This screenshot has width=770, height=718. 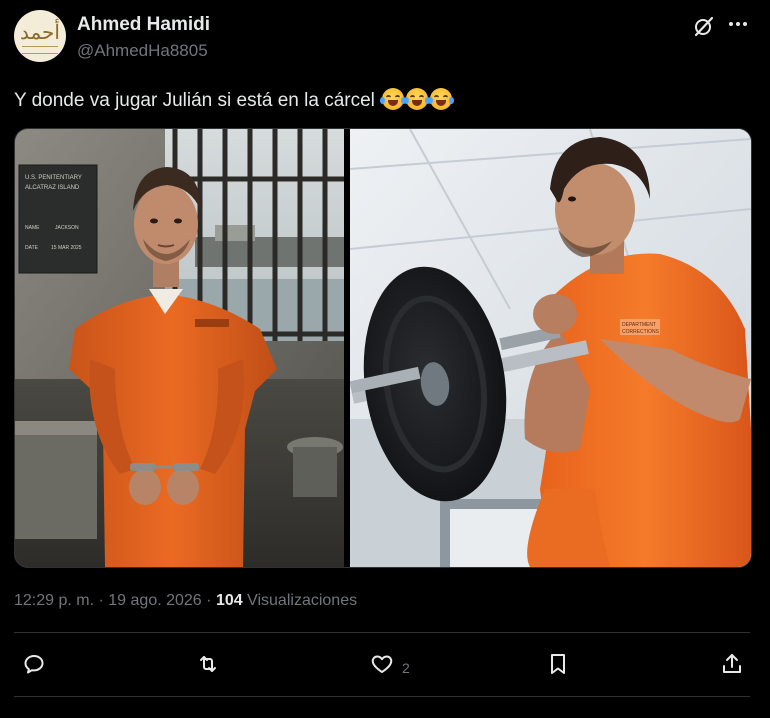 I want to click on reply-button, so click(x=36, y=666).